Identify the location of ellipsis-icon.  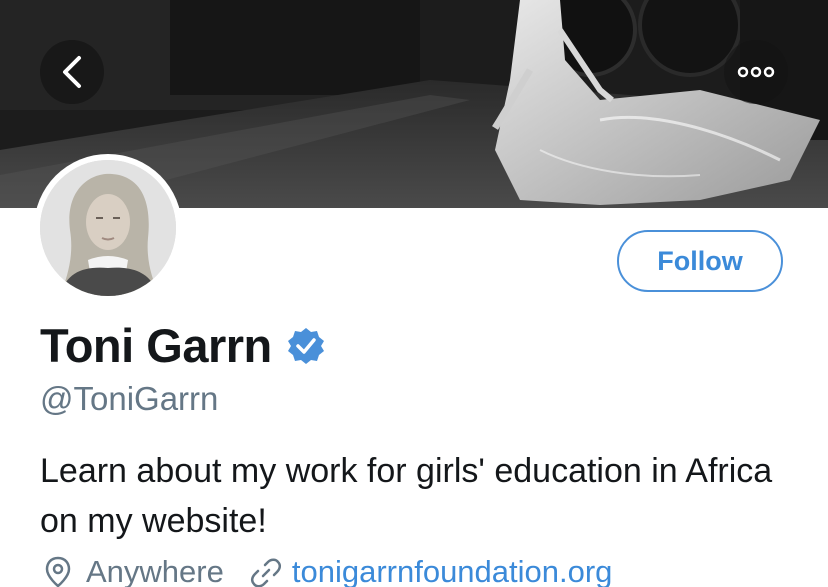
(756, 72).